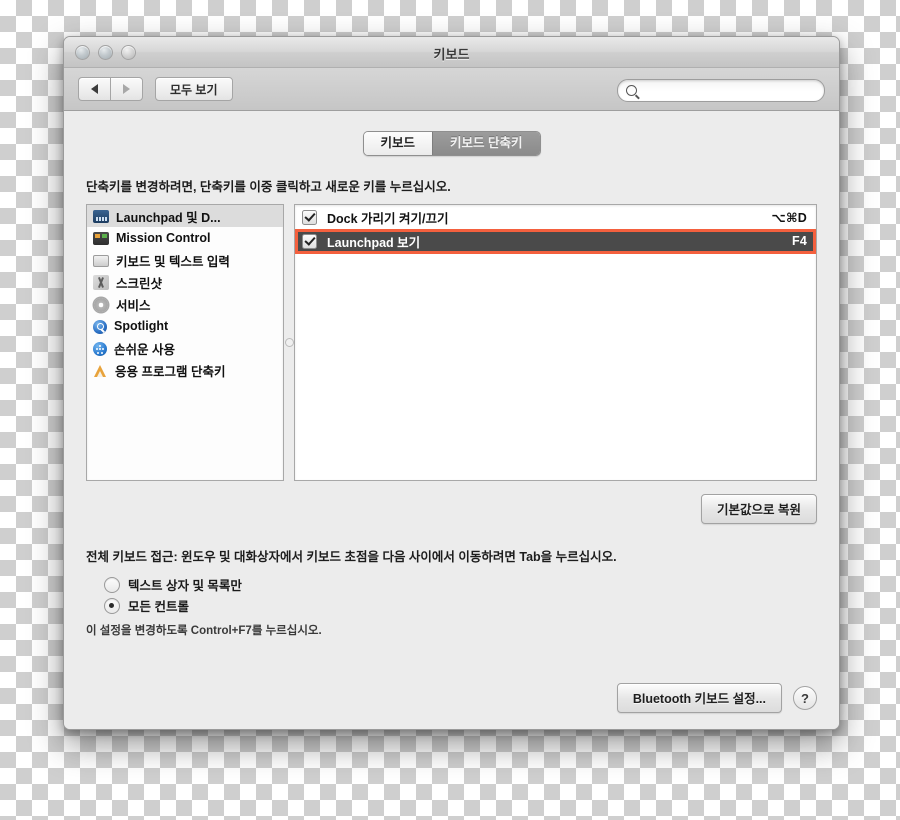 This screenshot has height=820, width=900. Describe the element at coordinates (101, 238) in the screenshot. I see `mission-control-icon` at that location.